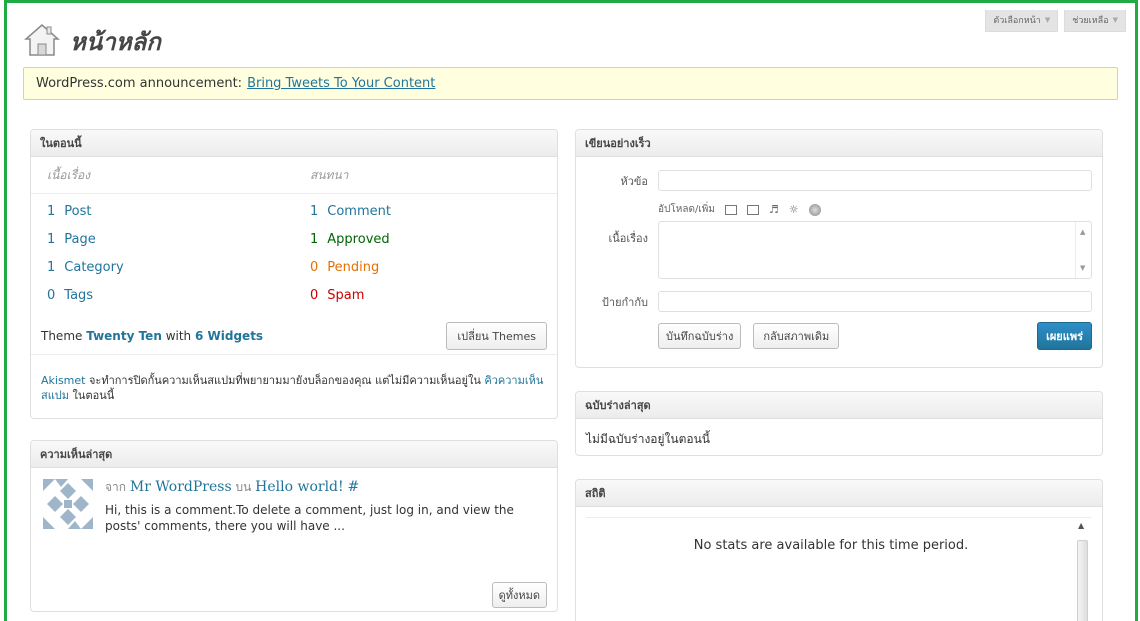 This screenshot has height=621, width=1140. Describe the element at coordinates (162, 175) in the screenshot. I see `content-column-head: เนื้อเรื่อง` at that location.